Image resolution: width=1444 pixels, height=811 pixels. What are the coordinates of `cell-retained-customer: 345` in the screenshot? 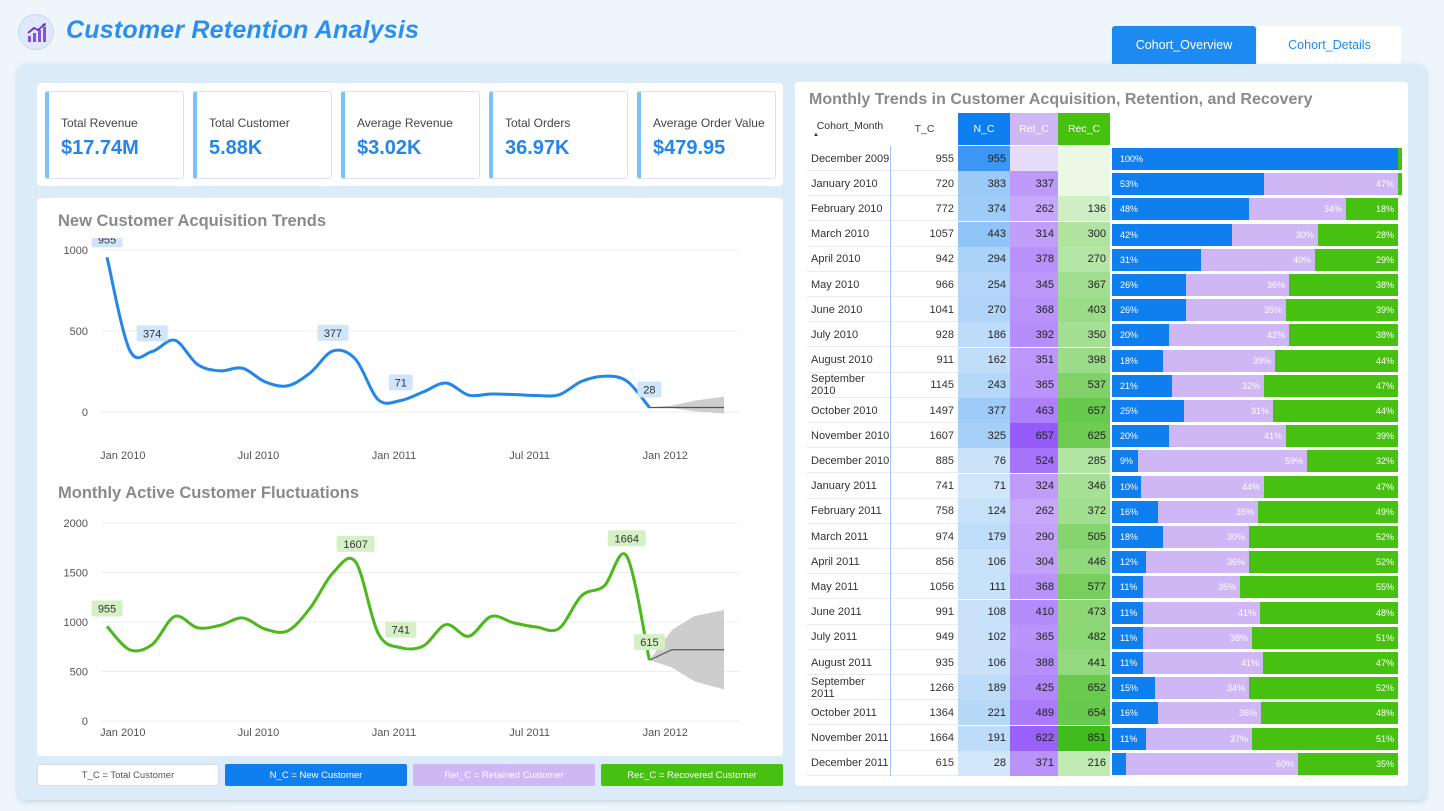 It's located at (1034, 284).